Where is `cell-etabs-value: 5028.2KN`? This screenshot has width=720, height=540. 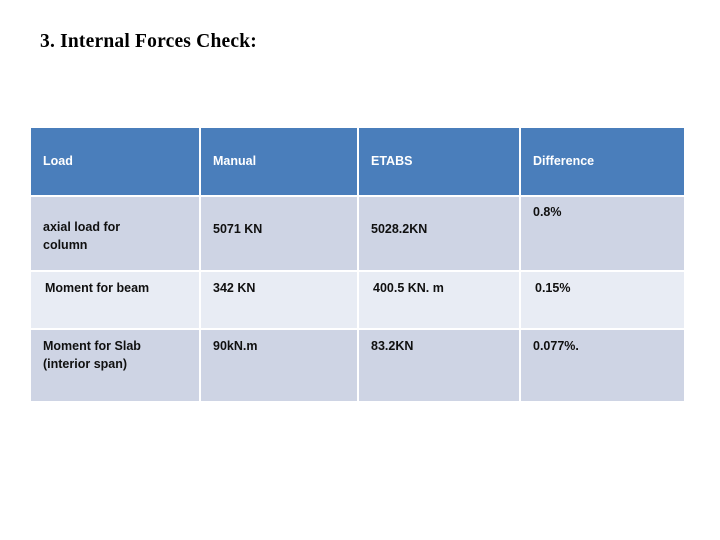
cell-etabs-value: 5028.2KN is located at coordinates (399, 229).